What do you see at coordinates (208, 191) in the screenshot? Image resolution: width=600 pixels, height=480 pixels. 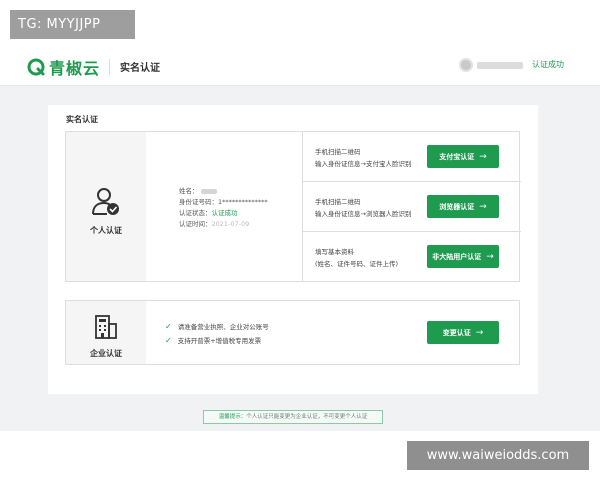 I see `name-redacted` at bounding box center [208, 191].